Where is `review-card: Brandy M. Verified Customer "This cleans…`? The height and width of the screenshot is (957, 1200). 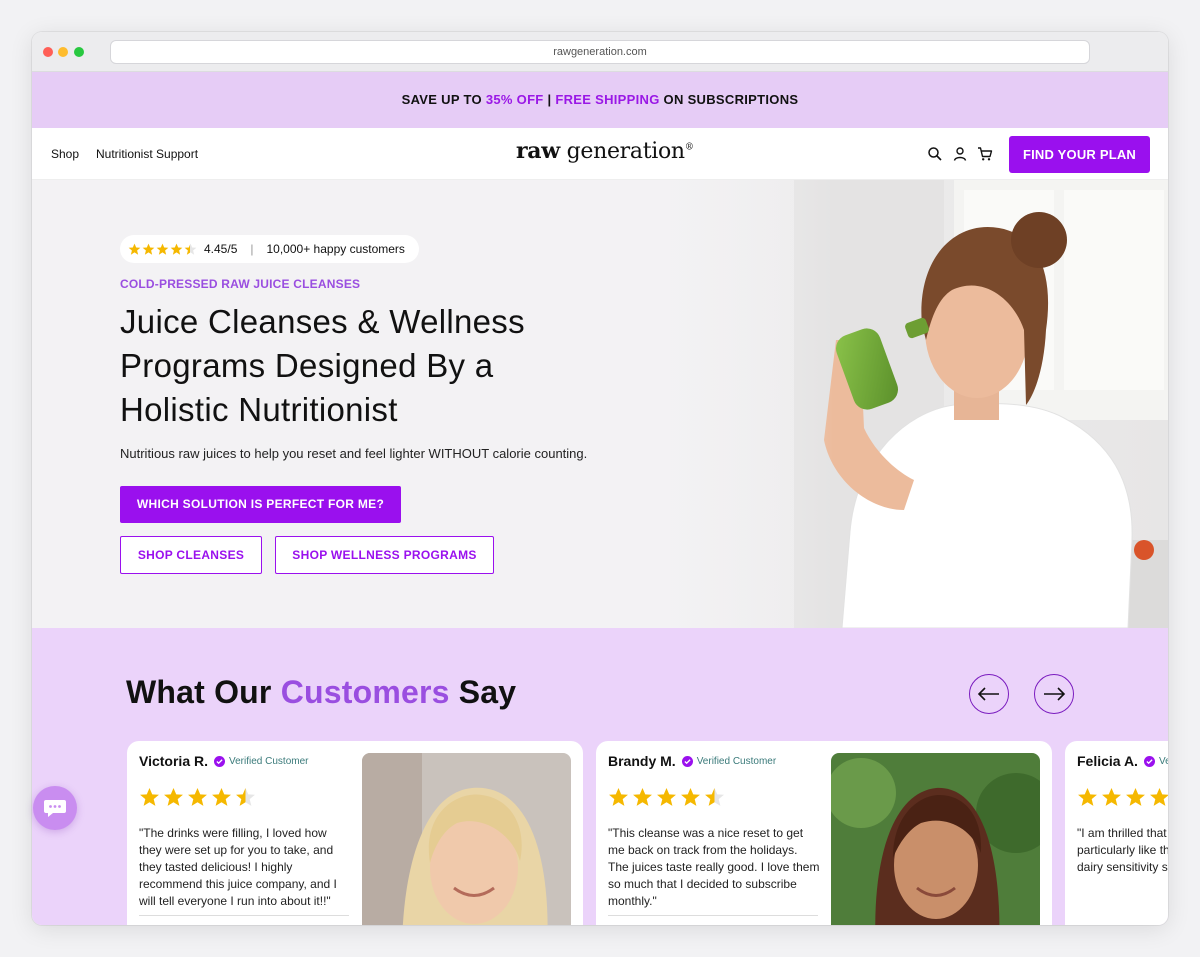
review-card: Brandy M. Verified Customer "This cleans… is located at coordinates (824, 833).